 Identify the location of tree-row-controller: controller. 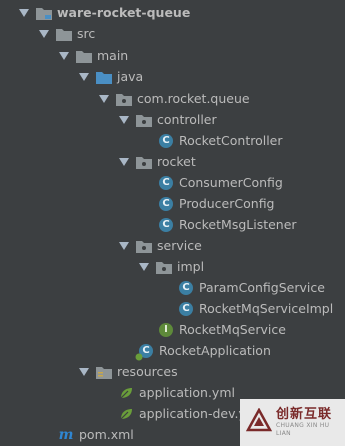
(172, 119).